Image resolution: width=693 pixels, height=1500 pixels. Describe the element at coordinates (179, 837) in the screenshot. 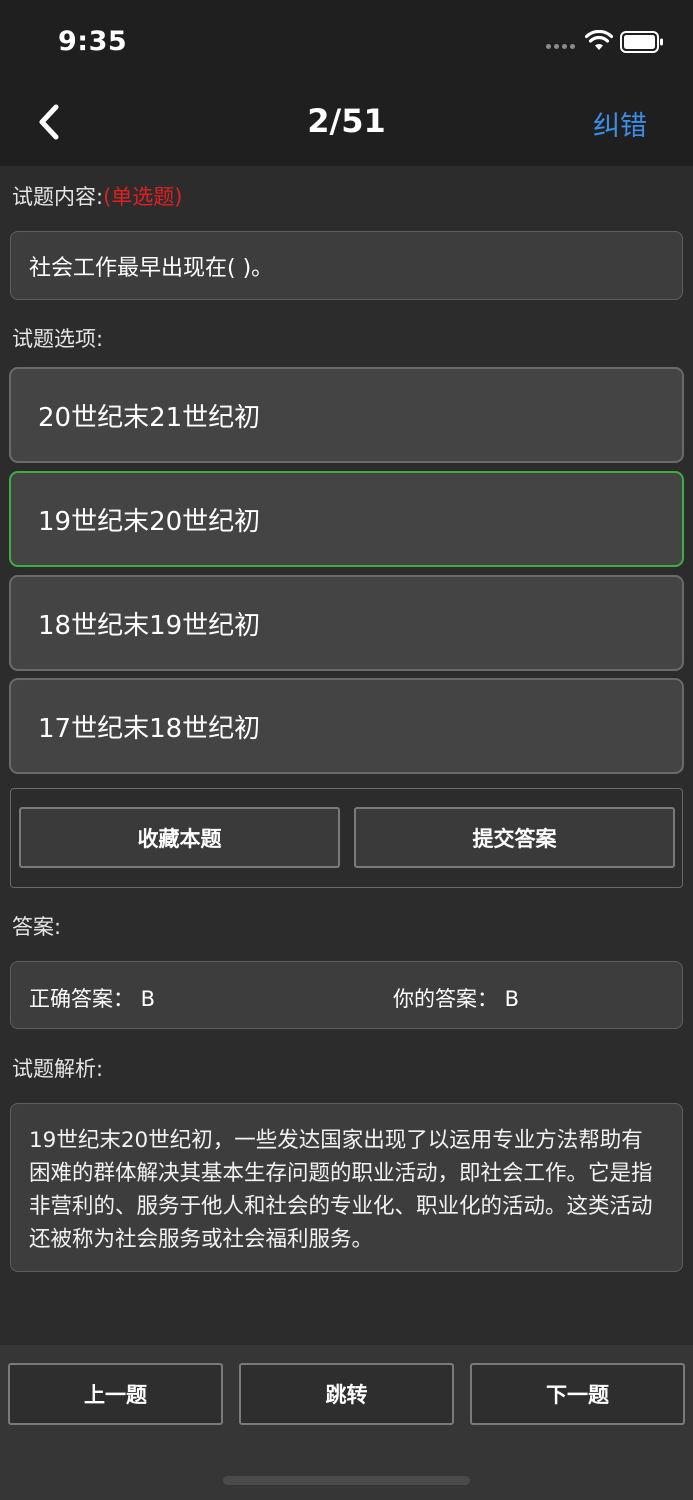

I see `favorite-button: 收藏本题` at that location.